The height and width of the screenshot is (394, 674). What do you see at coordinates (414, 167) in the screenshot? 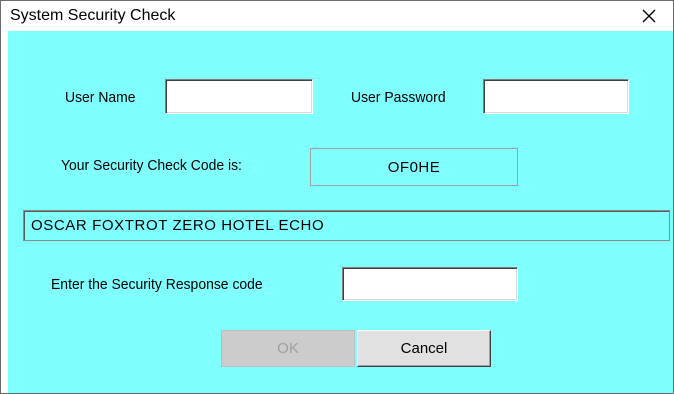
I see `security-code-display: OF0HE` at bounding box center [414, 167].